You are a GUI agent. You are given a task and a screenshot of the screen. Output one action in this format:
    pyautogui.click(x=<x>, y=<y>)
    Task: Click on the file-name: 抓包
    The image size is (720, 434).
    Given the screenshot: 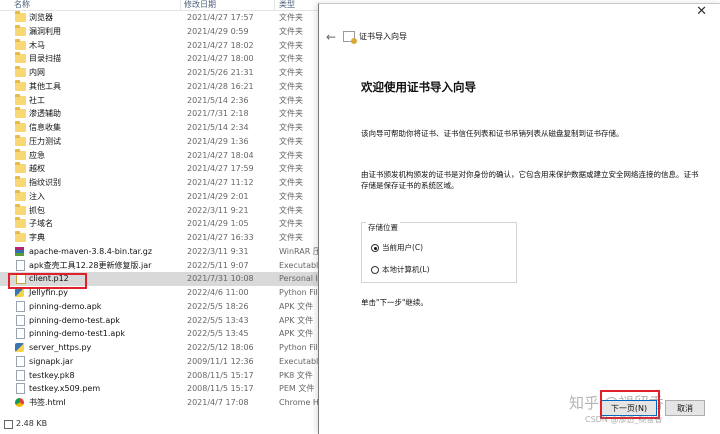 What is the action you would take?
    pyautogui.click(x=37, y=210)
    